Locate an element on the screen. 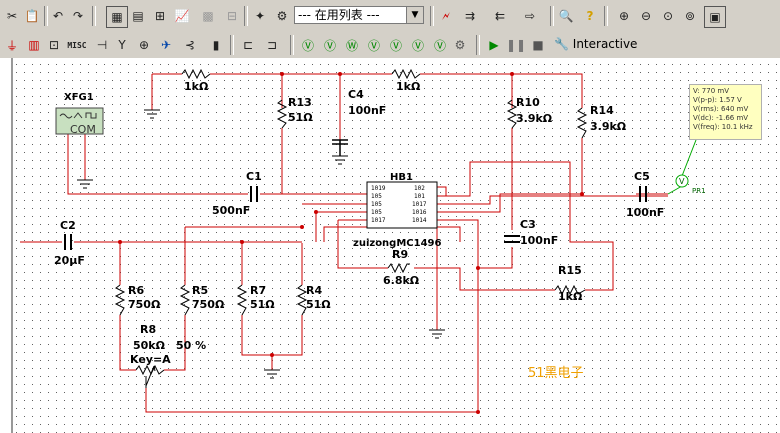 The width and height of the screenshot is (780, 433). instrument-voltage-icon: Ⓥ is located at coordinates (374, 45).